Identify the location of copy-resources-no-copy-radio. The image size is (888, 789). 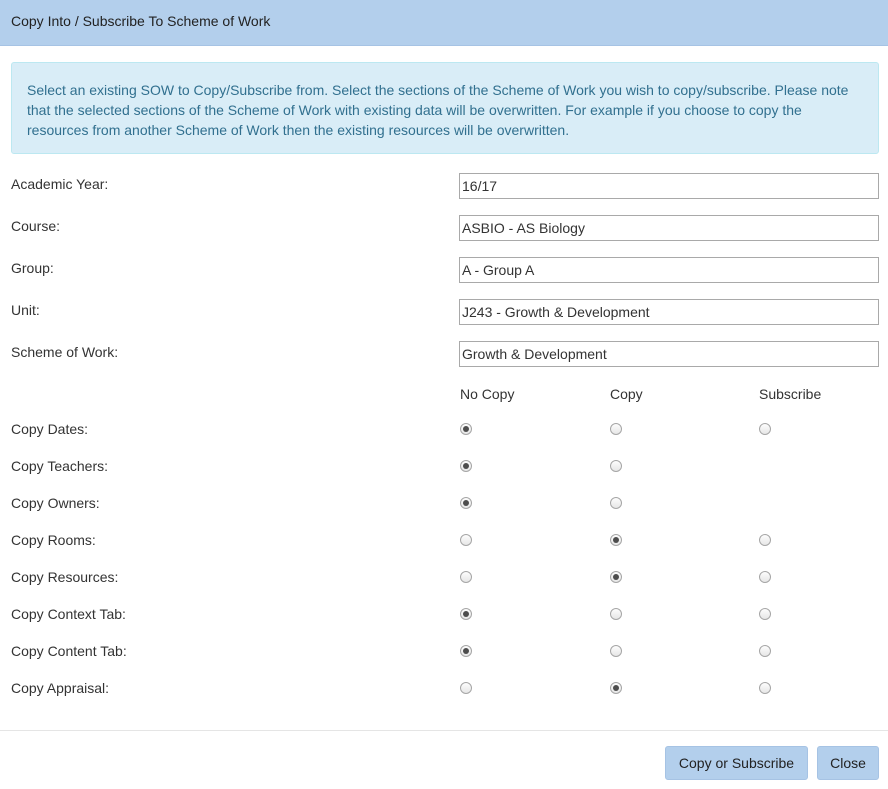
(466, 577).